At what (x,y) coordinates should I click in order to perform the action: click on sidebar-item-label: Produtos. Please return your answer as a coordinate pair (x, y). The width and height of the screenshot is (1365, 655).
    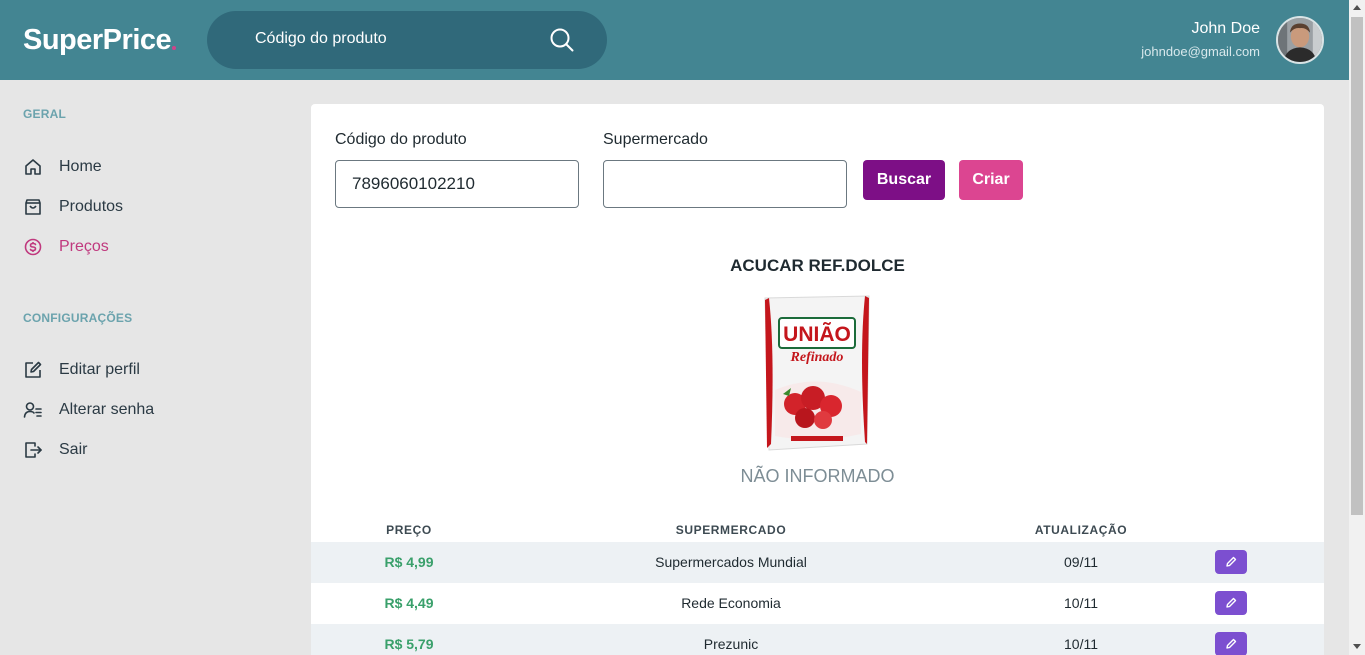
    Looking at the image, I should click on (91, 206).